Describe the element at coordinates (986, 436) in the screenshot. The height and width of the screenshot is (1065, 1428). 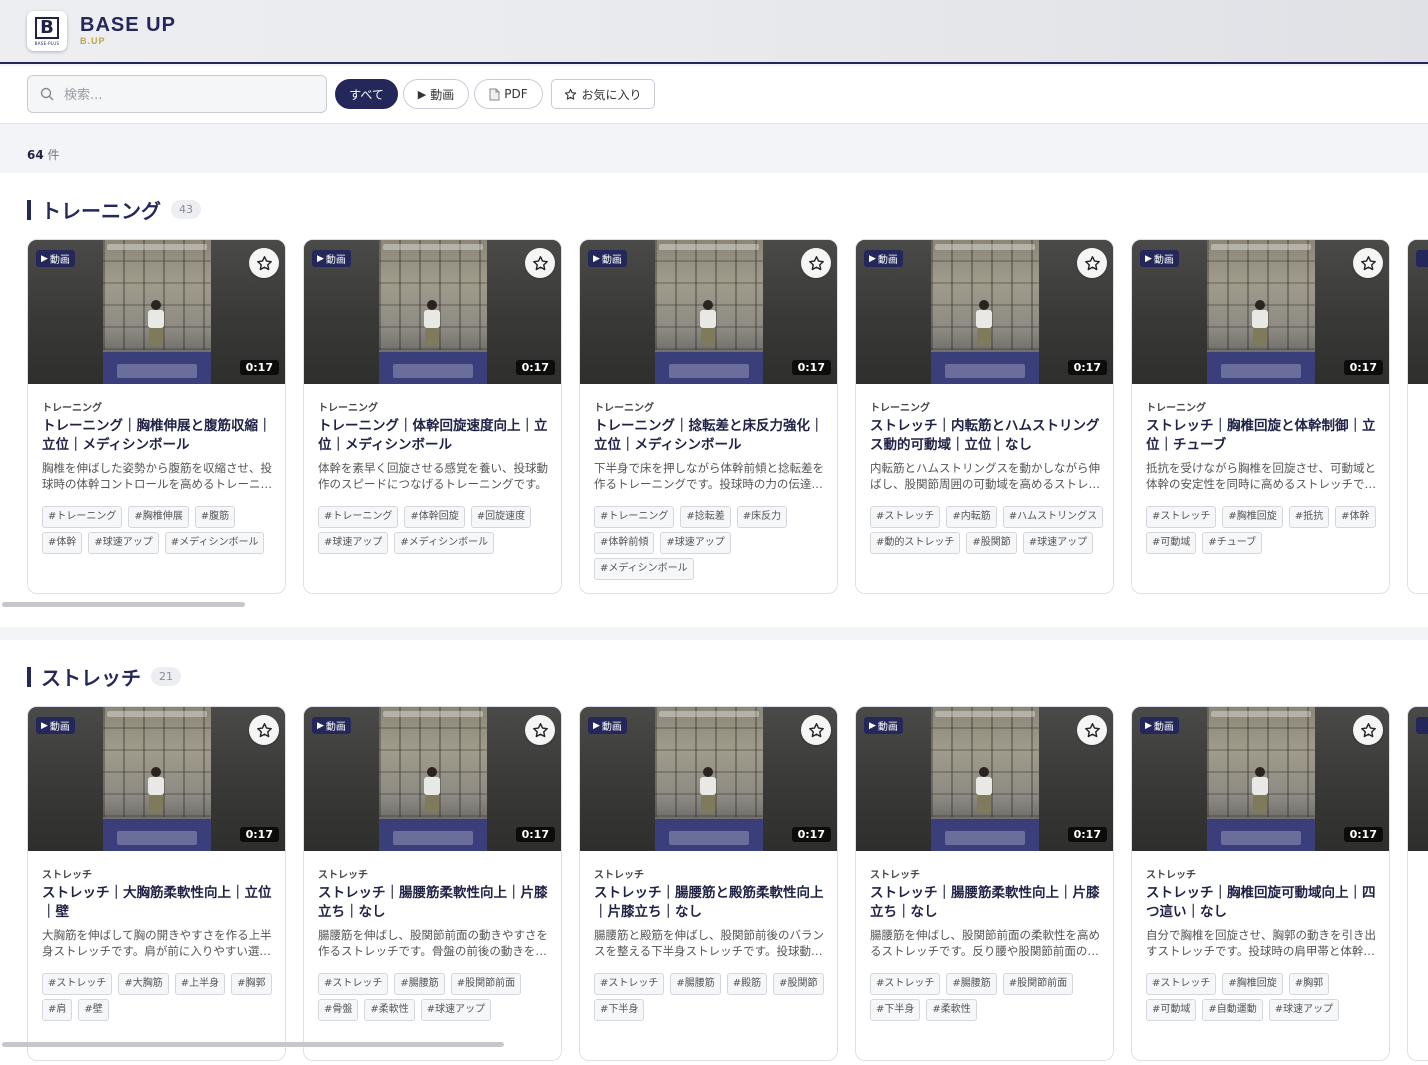
I see `card-title: ストレッチ｜内転筋とハムストリングス動的可動域｜立位｜なし` at that location.